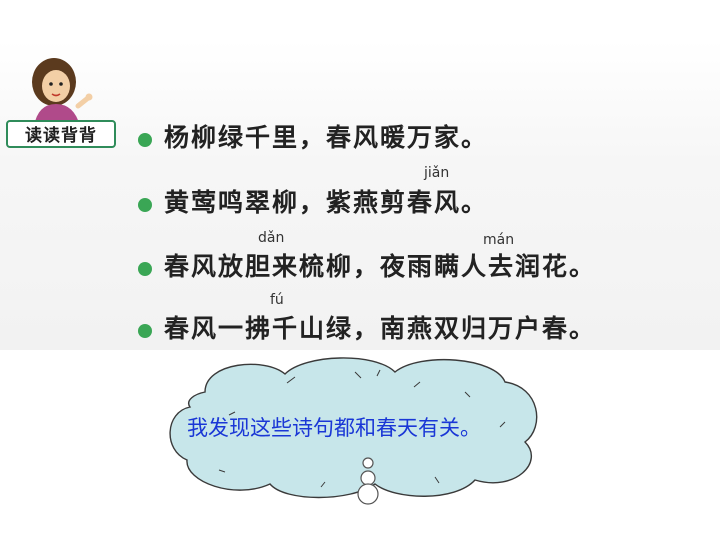  Describe the element at coordinates (326, 202) in the screenshot. I see `poem-line-text: 黄莺鸣翠柳，紫燕剪春风。` at that location.